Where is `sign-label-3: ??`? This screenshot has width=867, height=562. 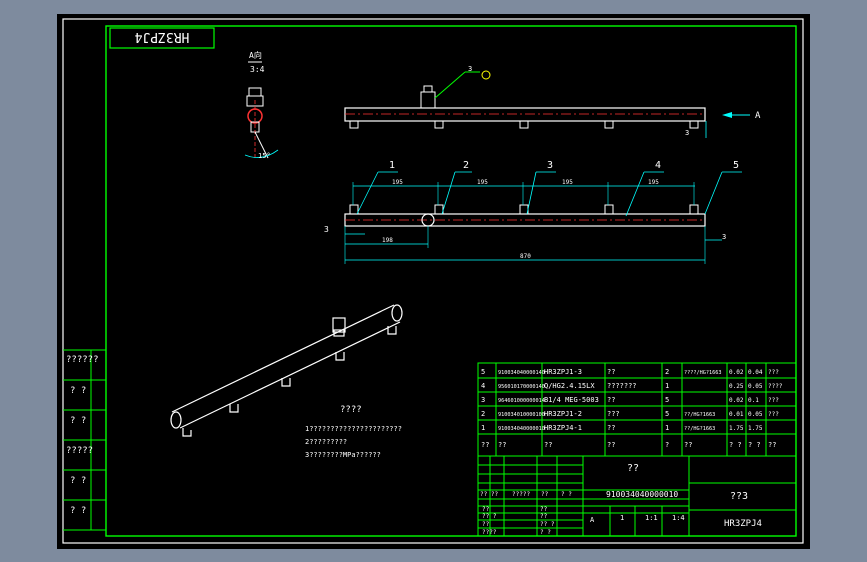
sign-label-3: ?? is located at coordinates (545, 494).